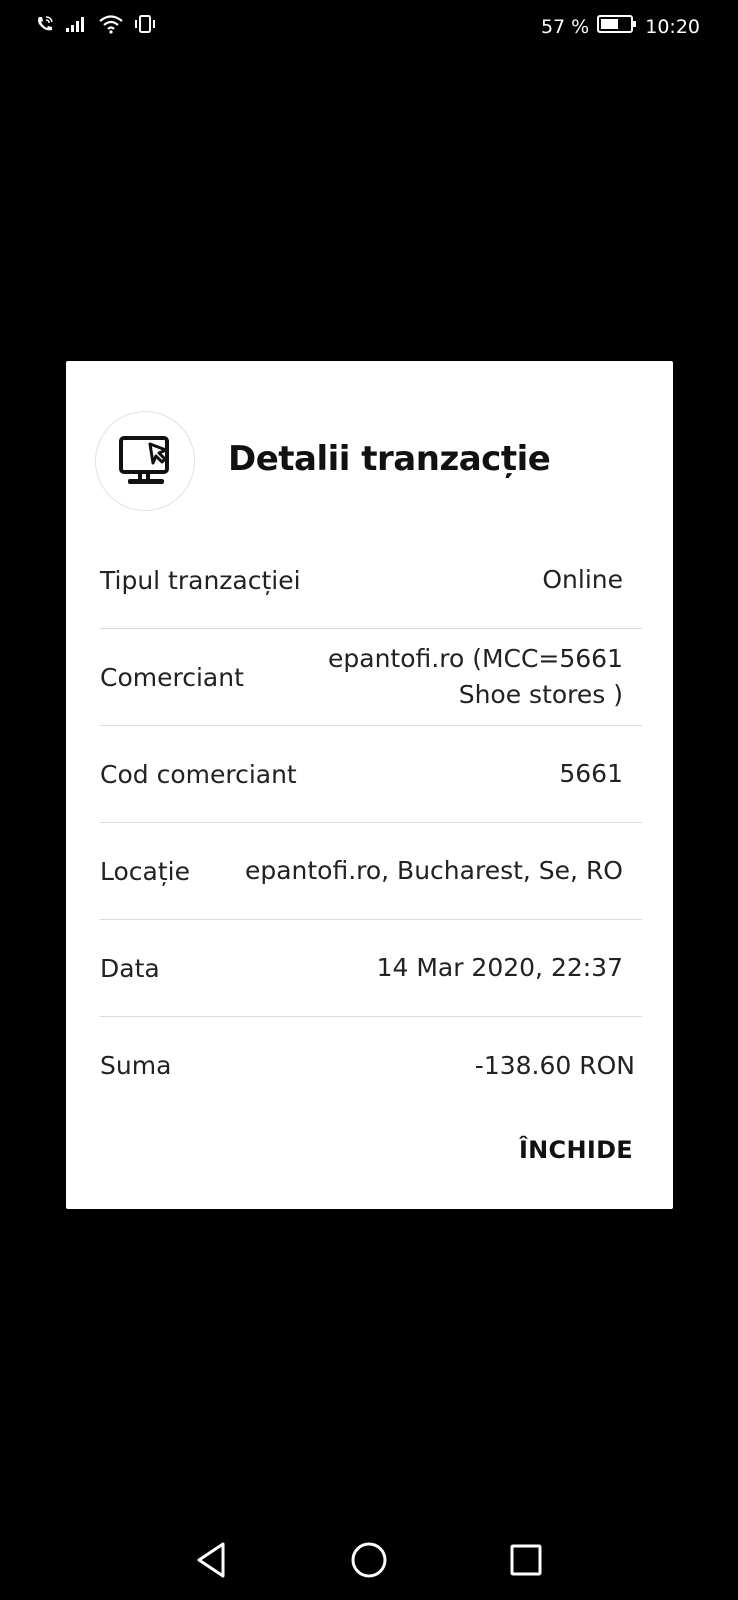  I want to click on back-button, so click(211, 1560).